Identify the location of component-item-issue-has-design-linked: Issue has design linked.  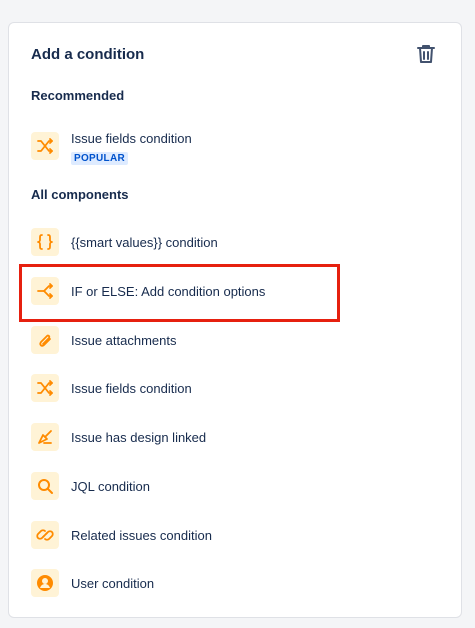
(236, 437).